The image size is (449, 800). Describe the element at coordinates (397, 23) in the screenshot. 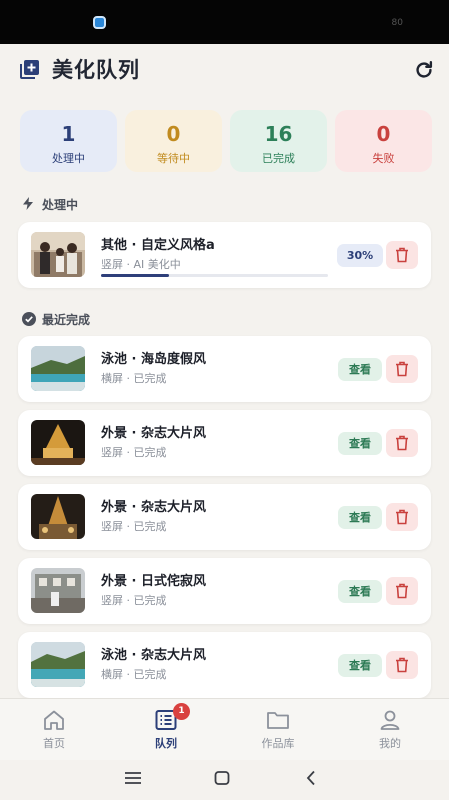

I see `battery-level: 80` at that location.